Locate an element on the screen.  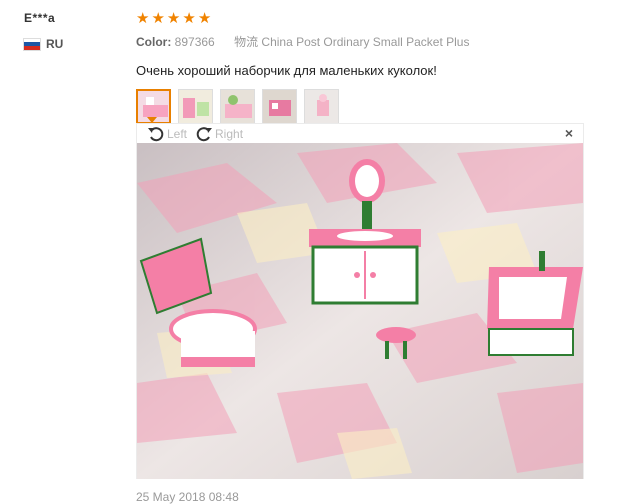
reviewer-name: E***a is located at coordinates (40, 18).